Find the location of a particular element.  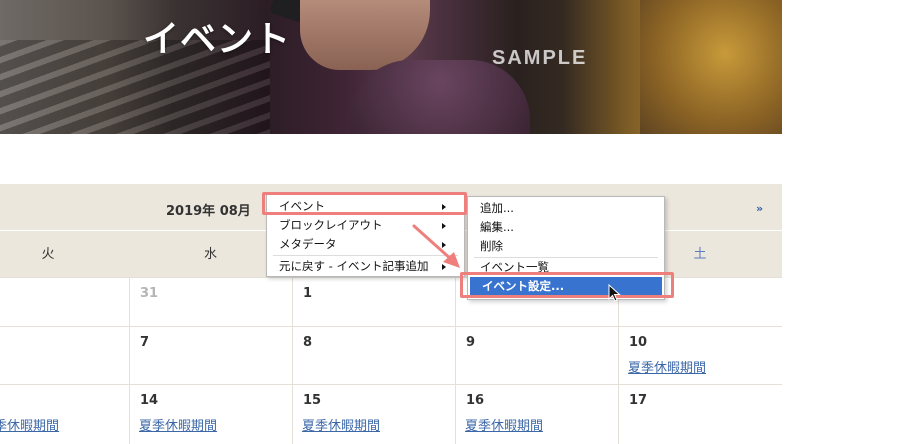

calendar-month-label: 2019年 08月 is located at coordinates (208, 211).